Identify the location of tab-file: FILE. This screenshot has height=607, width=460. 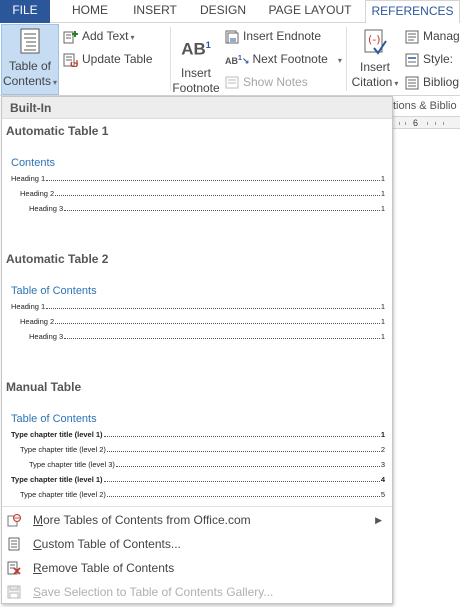
(25, 11).